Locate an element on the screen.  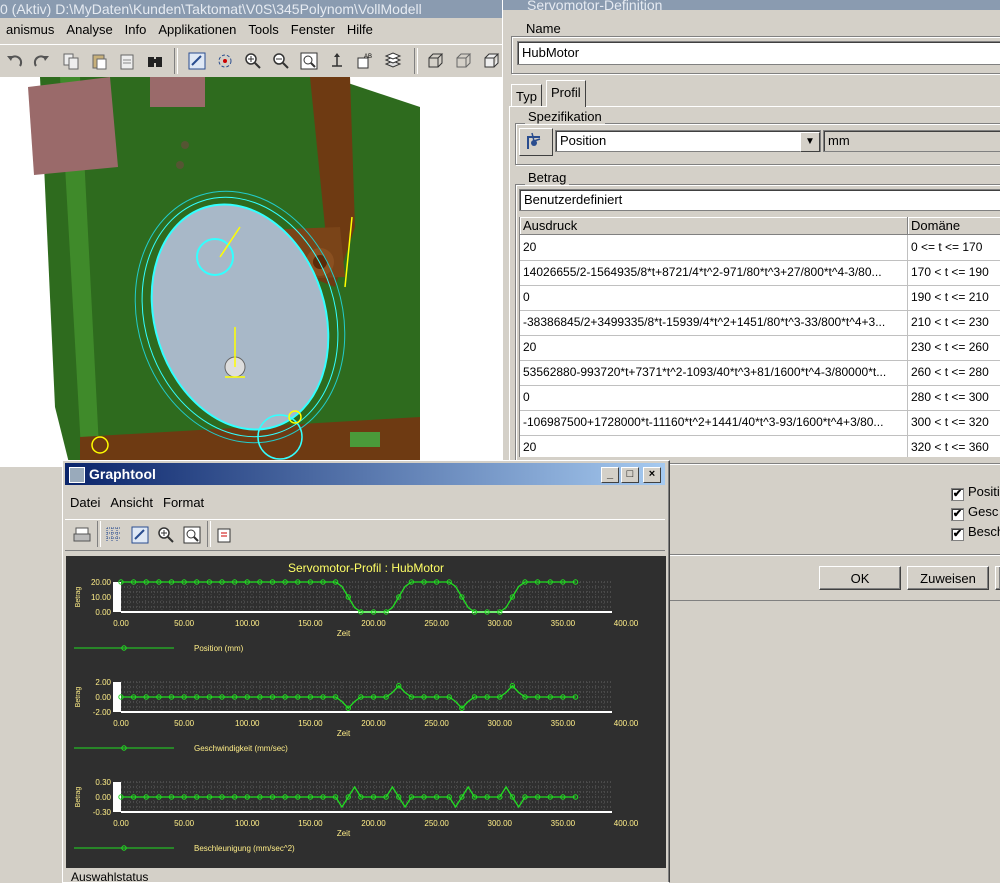
cancel-button-partial is located at coordinates (997, 578).